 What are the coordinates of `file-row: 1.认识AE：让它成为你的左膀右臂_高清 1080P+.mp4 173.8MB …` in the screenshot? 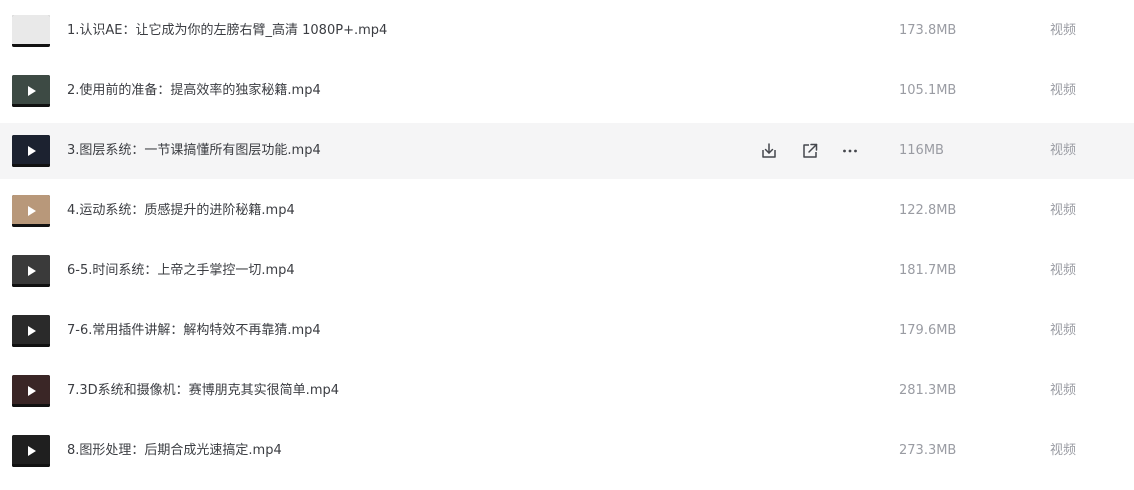 It's located at (567, 31).